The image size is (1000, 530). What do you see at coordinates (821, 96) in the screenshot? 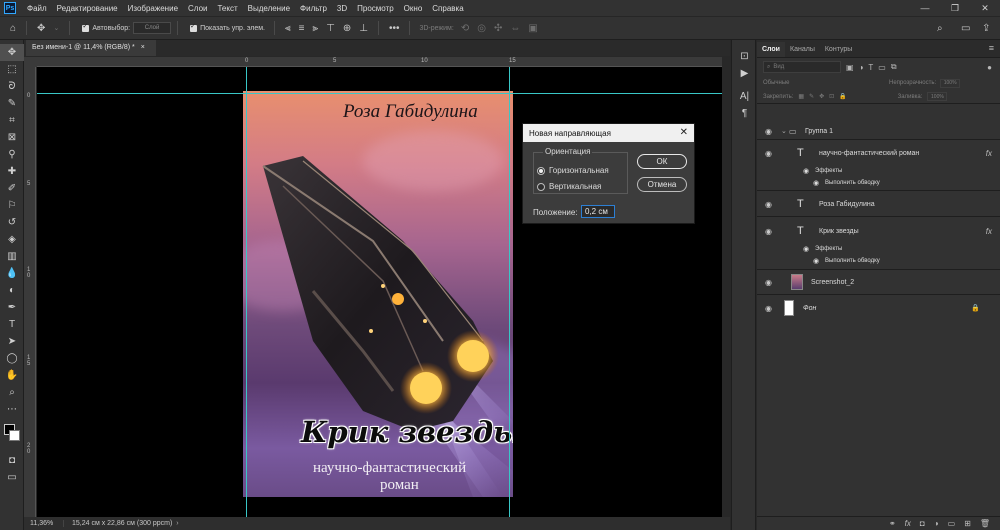
I see `lock-position-icon: ✥` at bounding box center [821, 96].